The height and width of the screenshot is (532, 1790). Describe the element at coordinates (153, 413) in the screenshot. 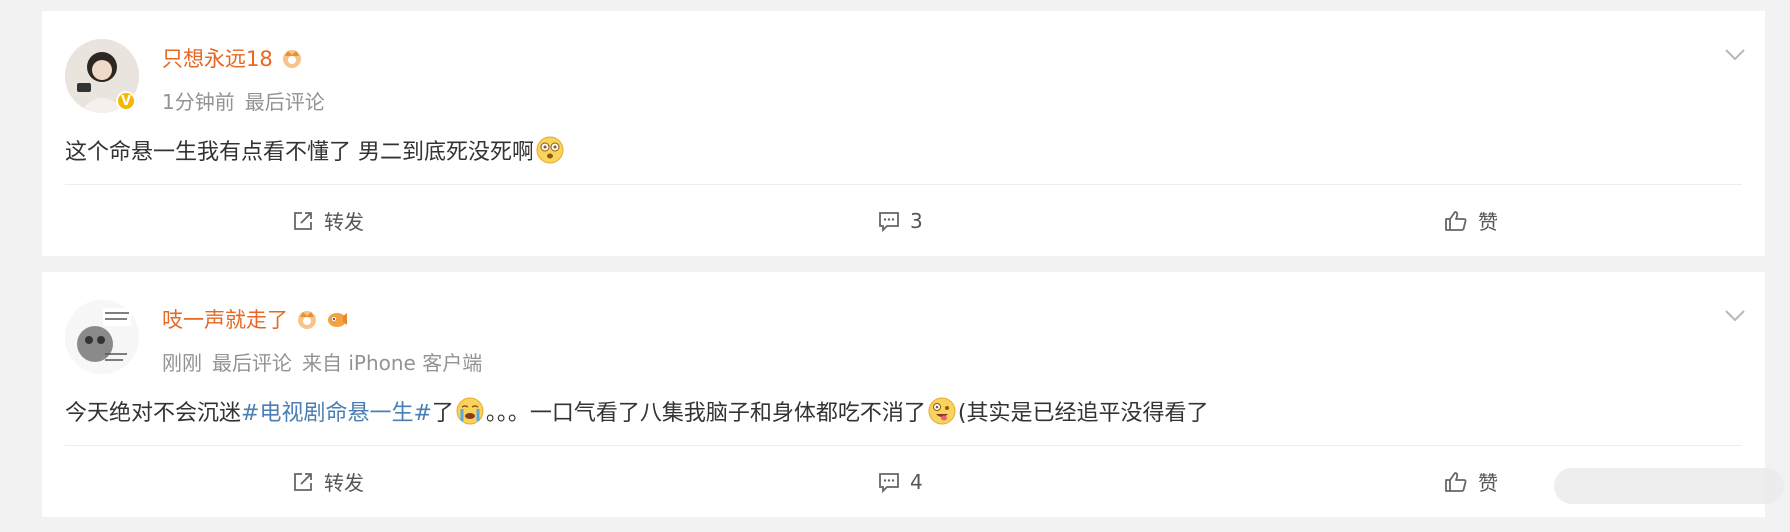

I see `comment-body: 今天绝对不会沉迷` at that location.